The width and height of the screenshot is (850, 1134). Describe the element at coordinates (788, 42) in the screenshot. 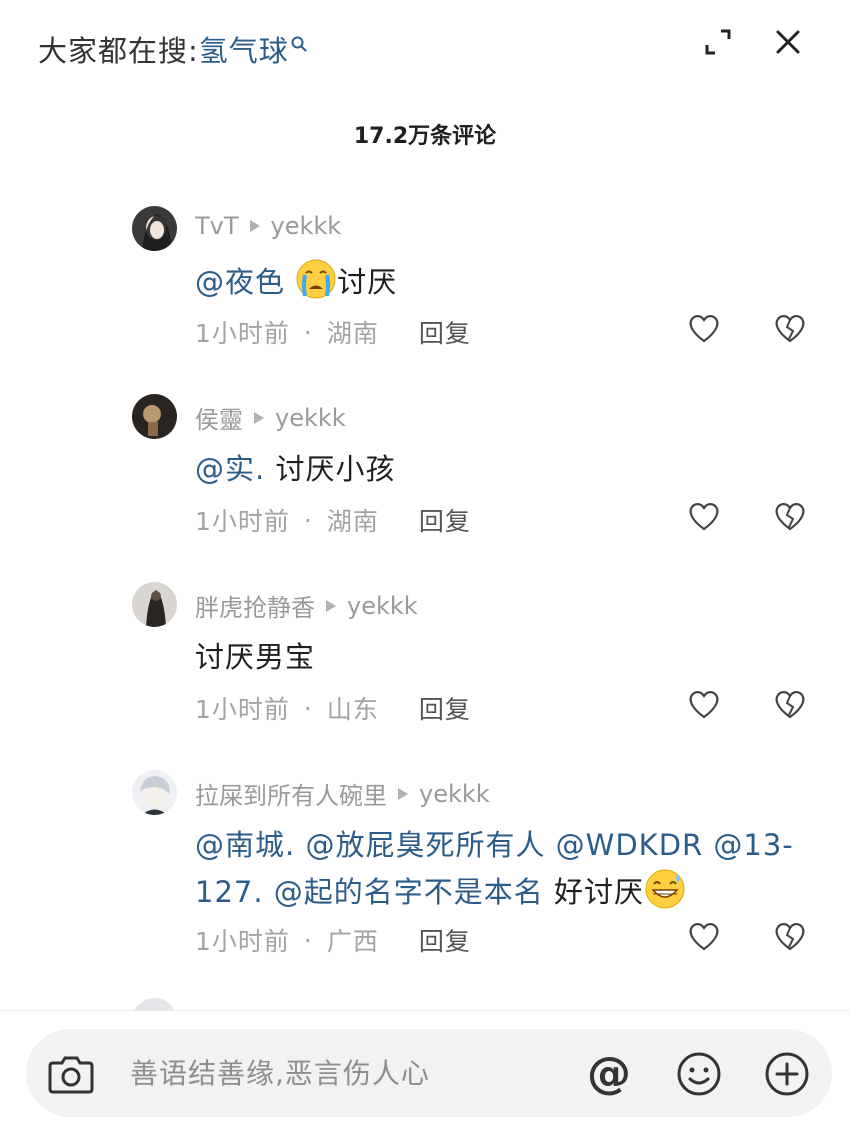

I see `close-icon` at that location.